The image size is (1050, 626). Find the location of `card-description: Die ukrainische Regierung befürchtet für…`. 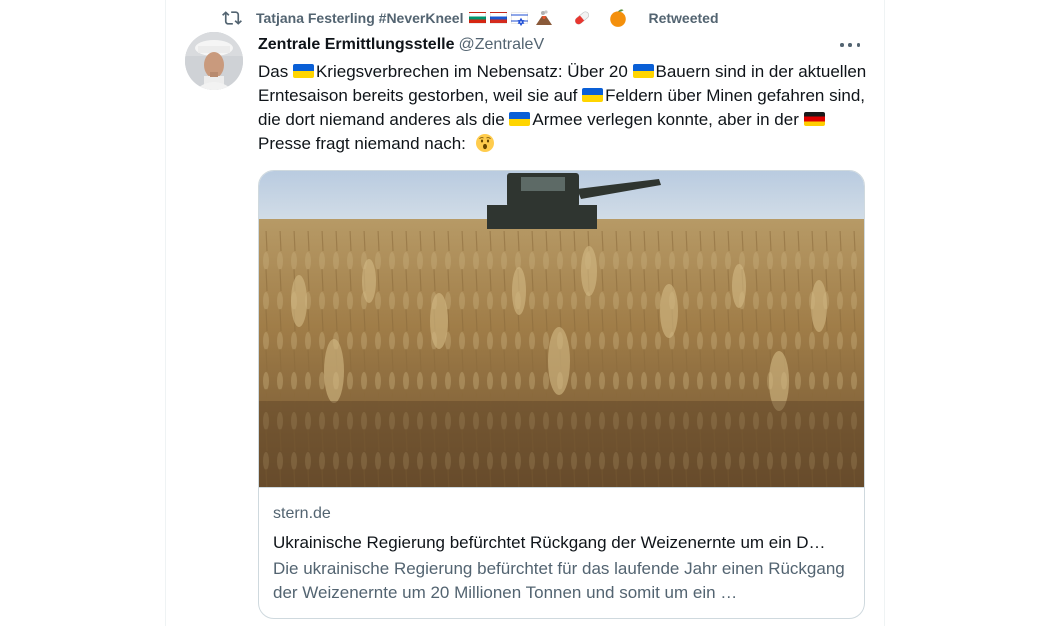

card-description: Die ukrainische Regierung befürchtet für… is located at coordinates (559, 580).